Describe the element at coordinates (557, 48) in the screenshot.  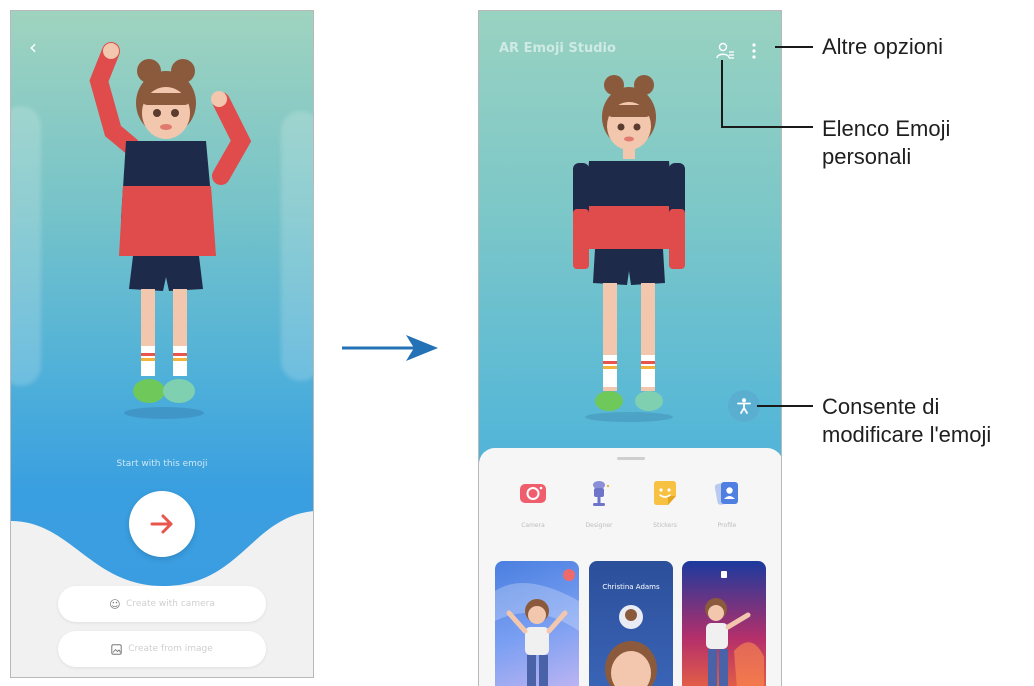
I see `studio-title: AR Emoji Studio` at that location.